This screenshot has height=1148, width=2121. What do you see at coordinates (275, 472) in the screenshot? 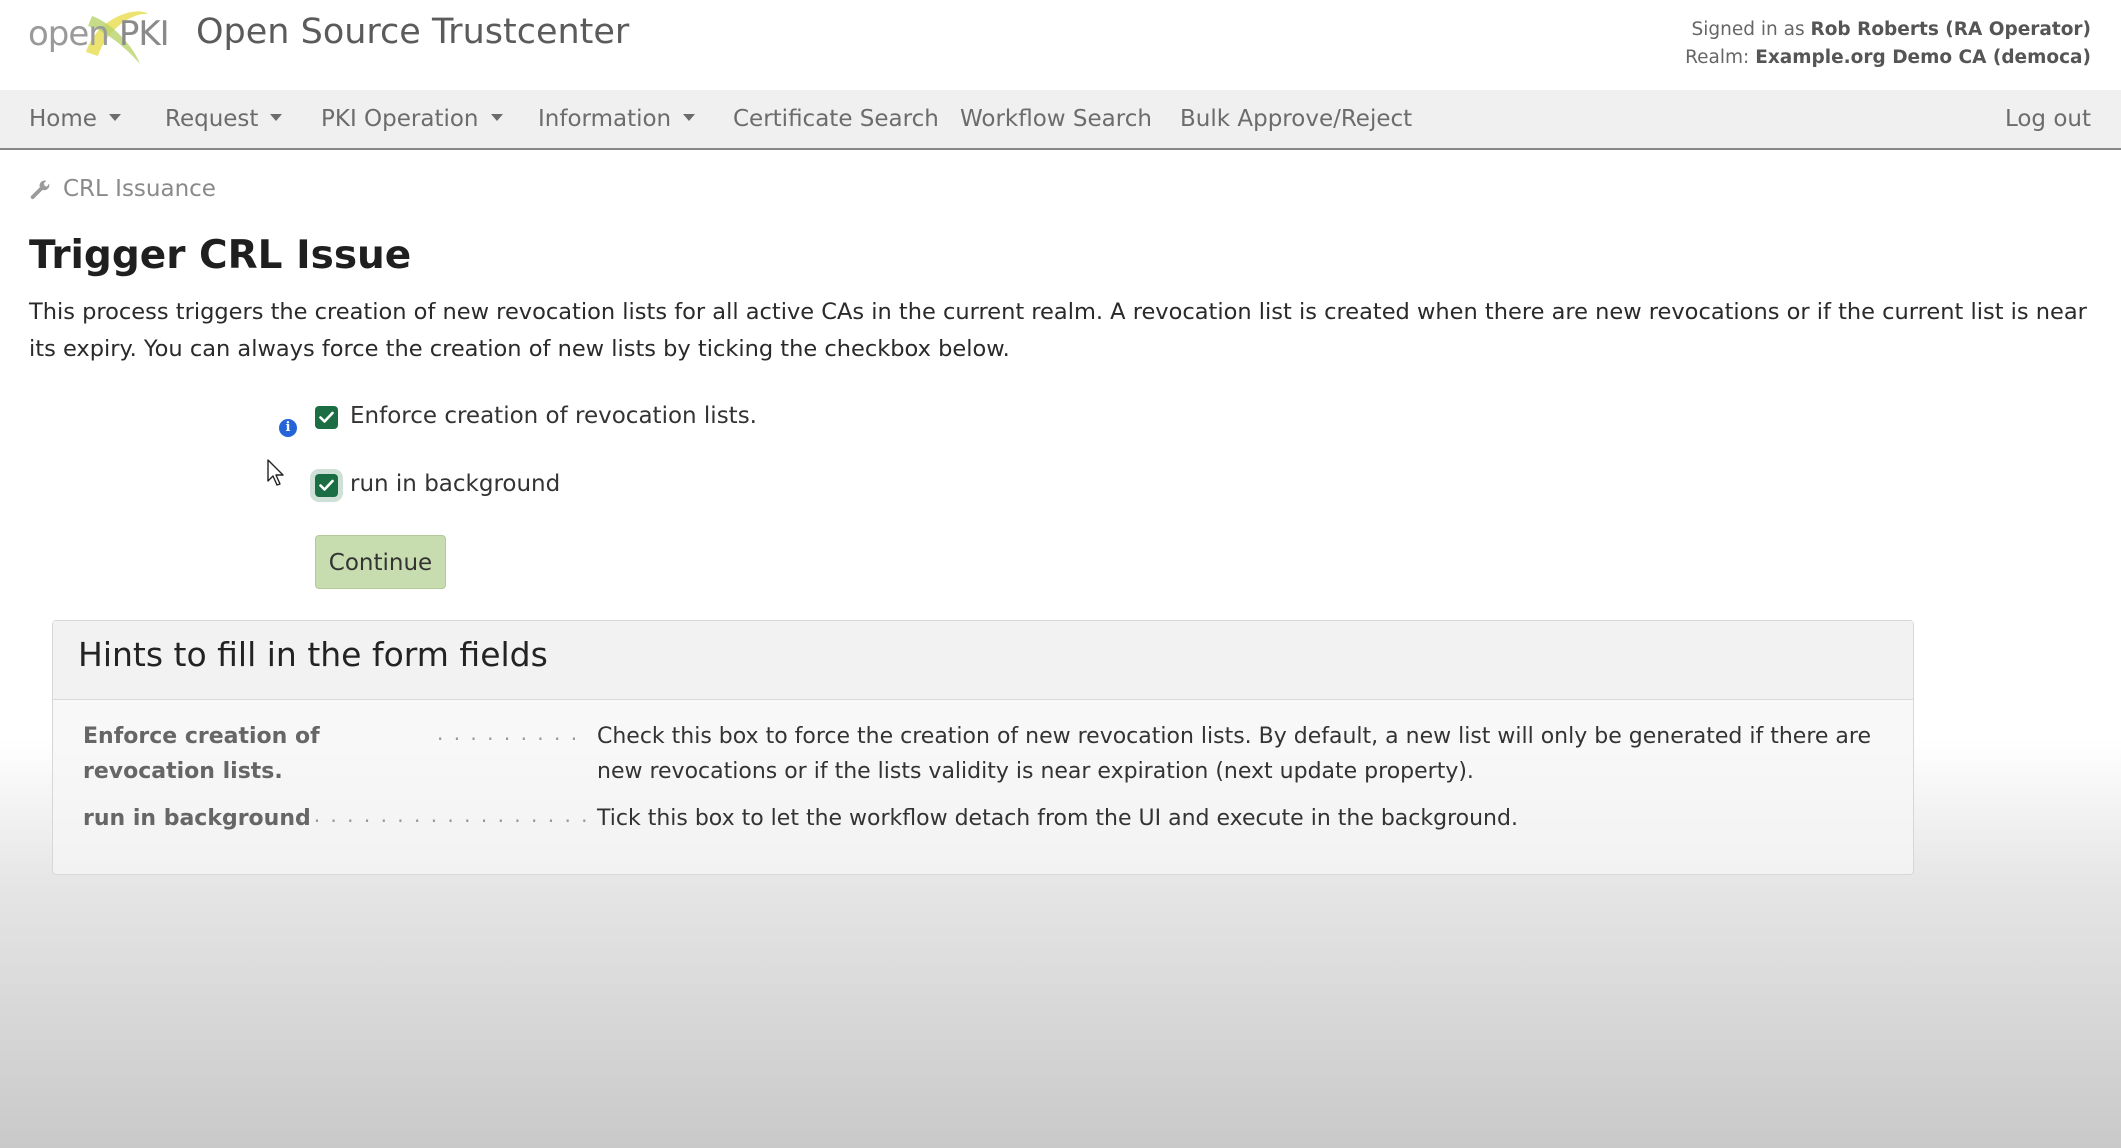
I see `mouse-cursor-icon` at bounding box center [275, 472].